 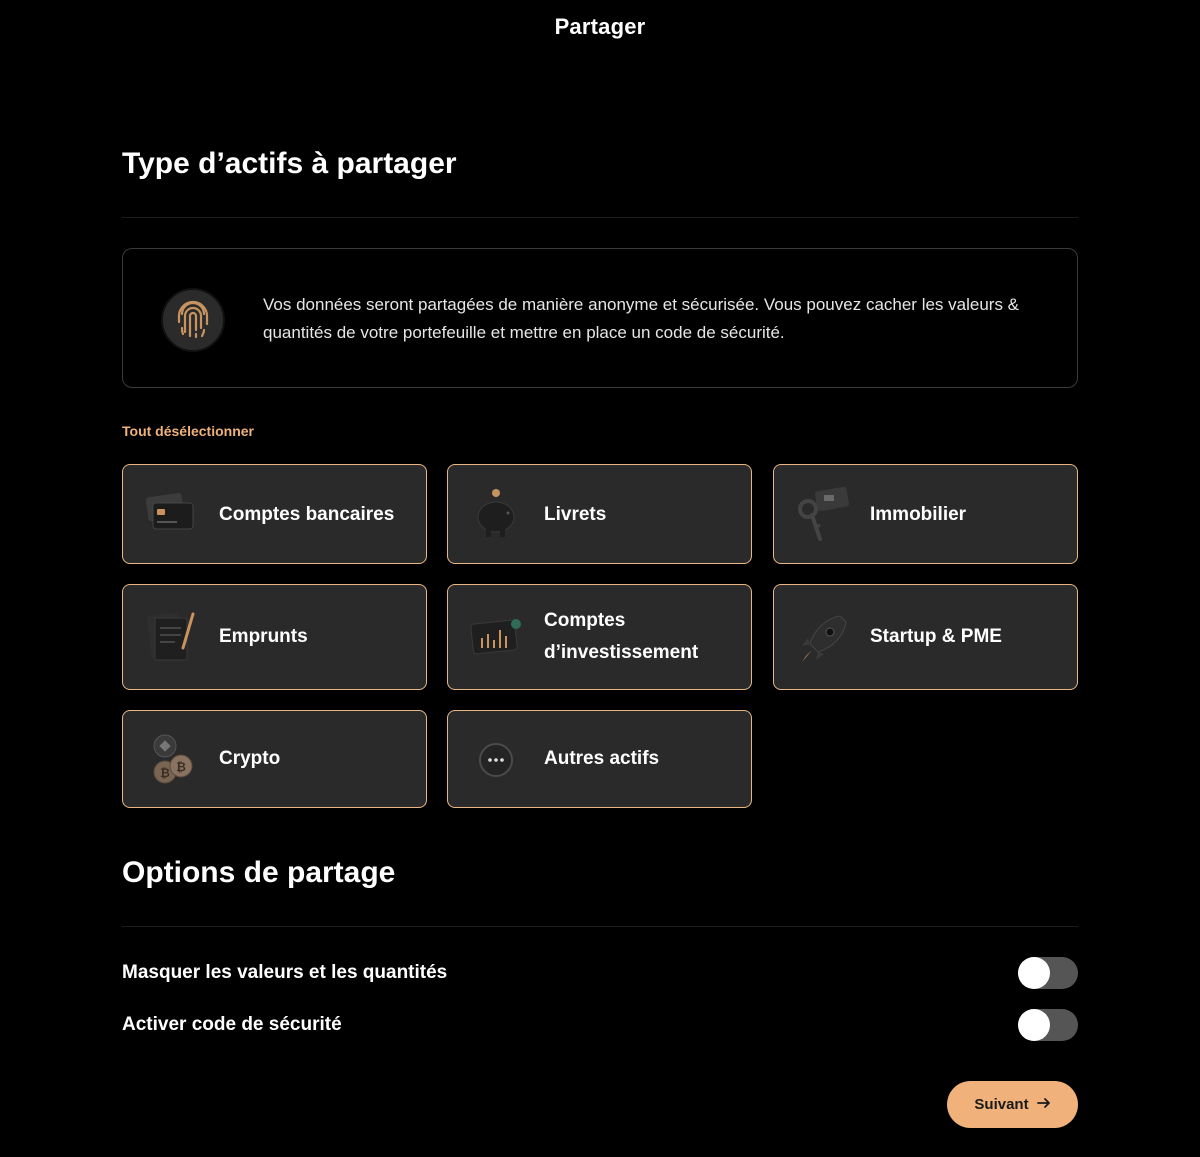 I want to click on page-title: Partager, so click(x=600, y=26).